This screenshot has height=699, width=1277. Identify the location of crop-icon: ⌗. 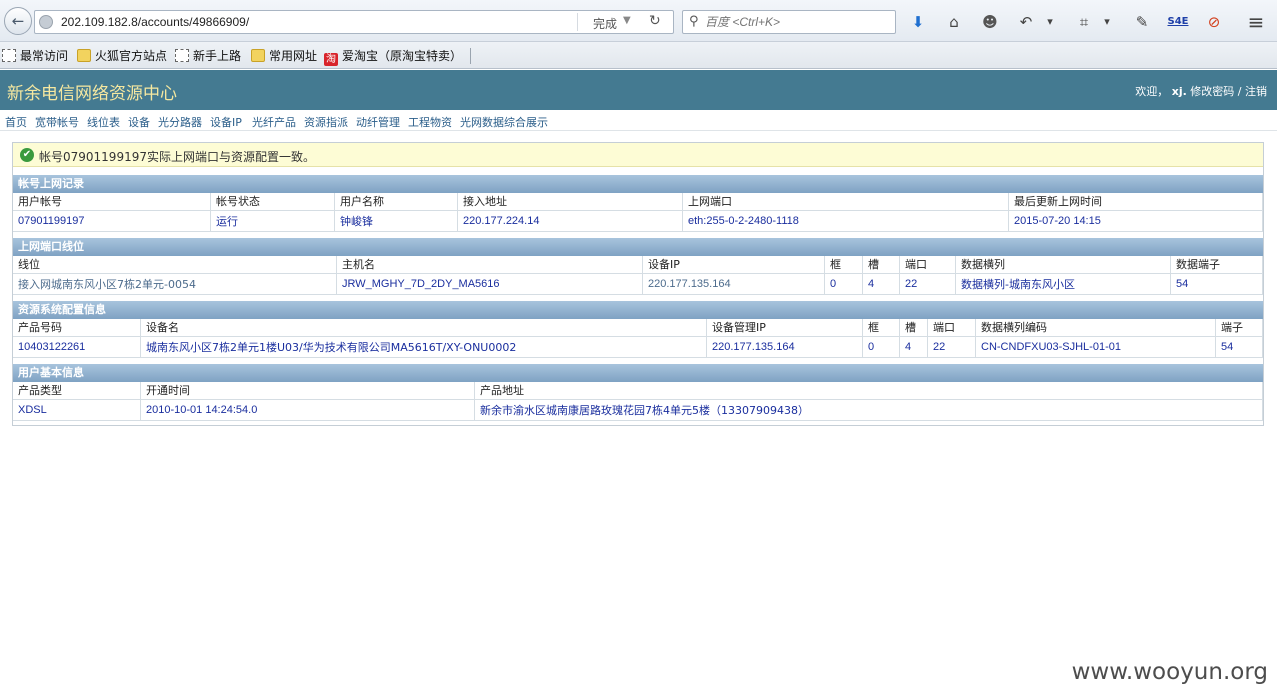
(1084, 22).